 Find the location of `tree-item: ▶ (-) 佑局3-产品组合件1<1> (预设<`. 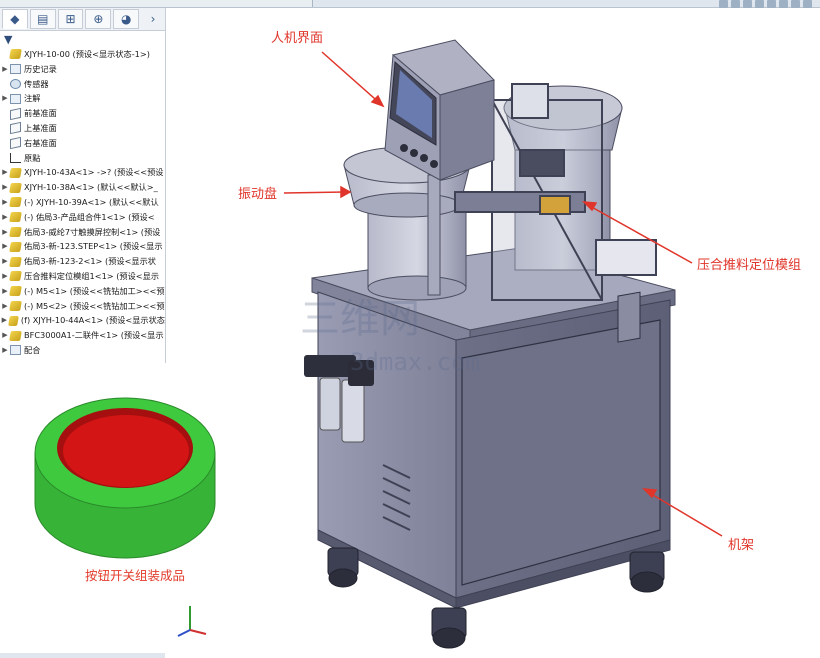

tree-item: ▶ (-) 佑局3-产品组合件1<1> (预设< is located at coordinates (82, 217).